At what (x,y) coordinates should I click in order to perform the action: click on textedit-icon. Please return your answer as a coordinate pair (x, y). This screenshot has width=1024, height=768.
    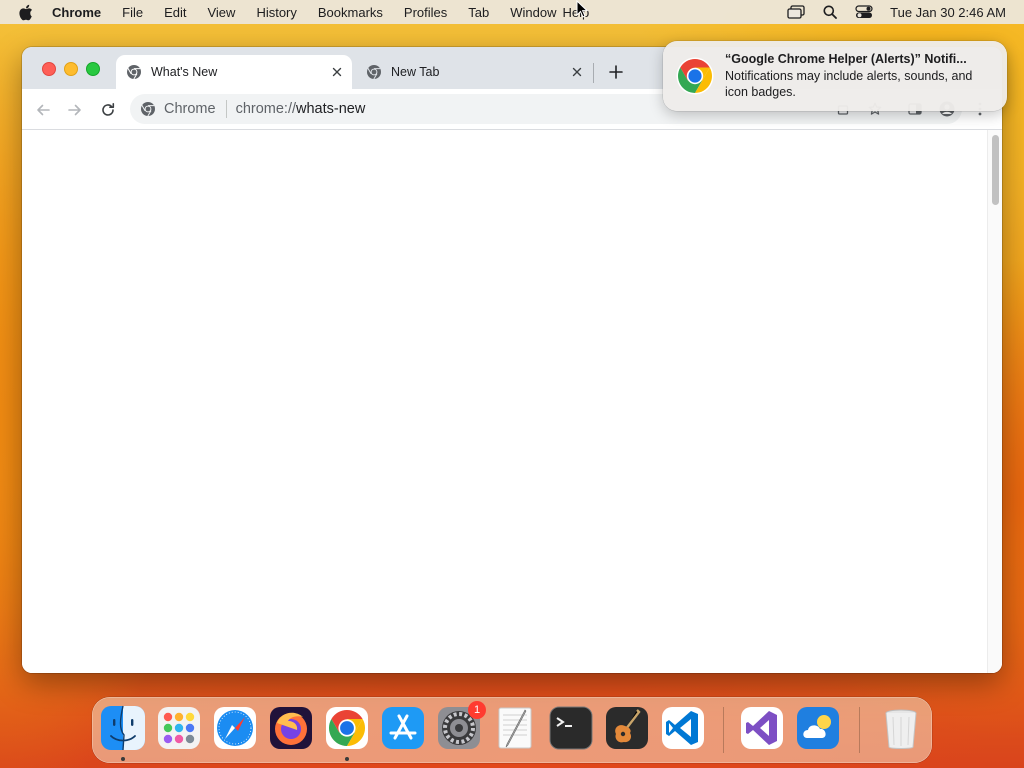
    Looking at the image, I should click on (515, 728).